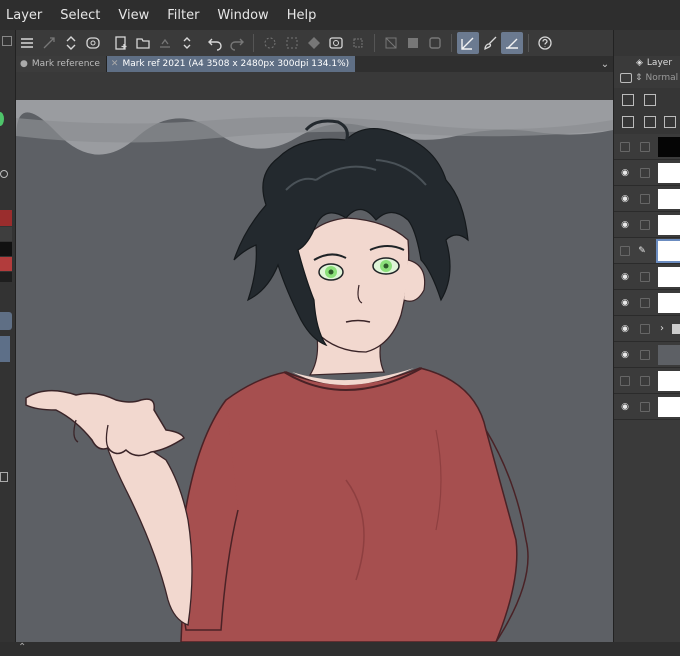  I want to click on layer-row-active: ✎, so click(647, 251).